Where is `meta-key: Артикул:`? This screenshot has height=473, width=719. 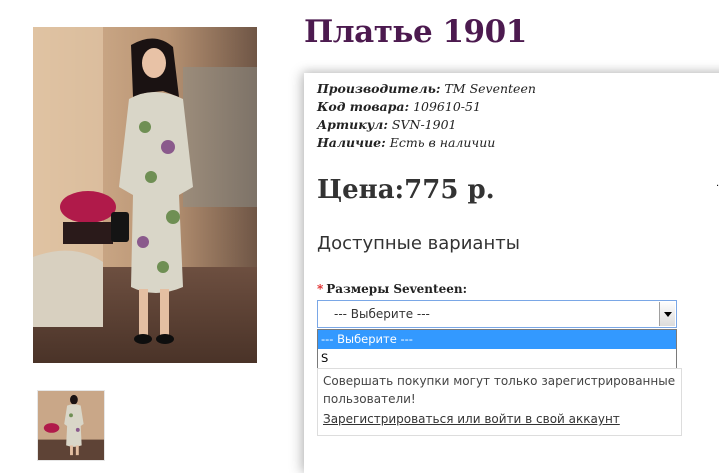
meta-key: Артикул: is located at coordinates (352, 124).